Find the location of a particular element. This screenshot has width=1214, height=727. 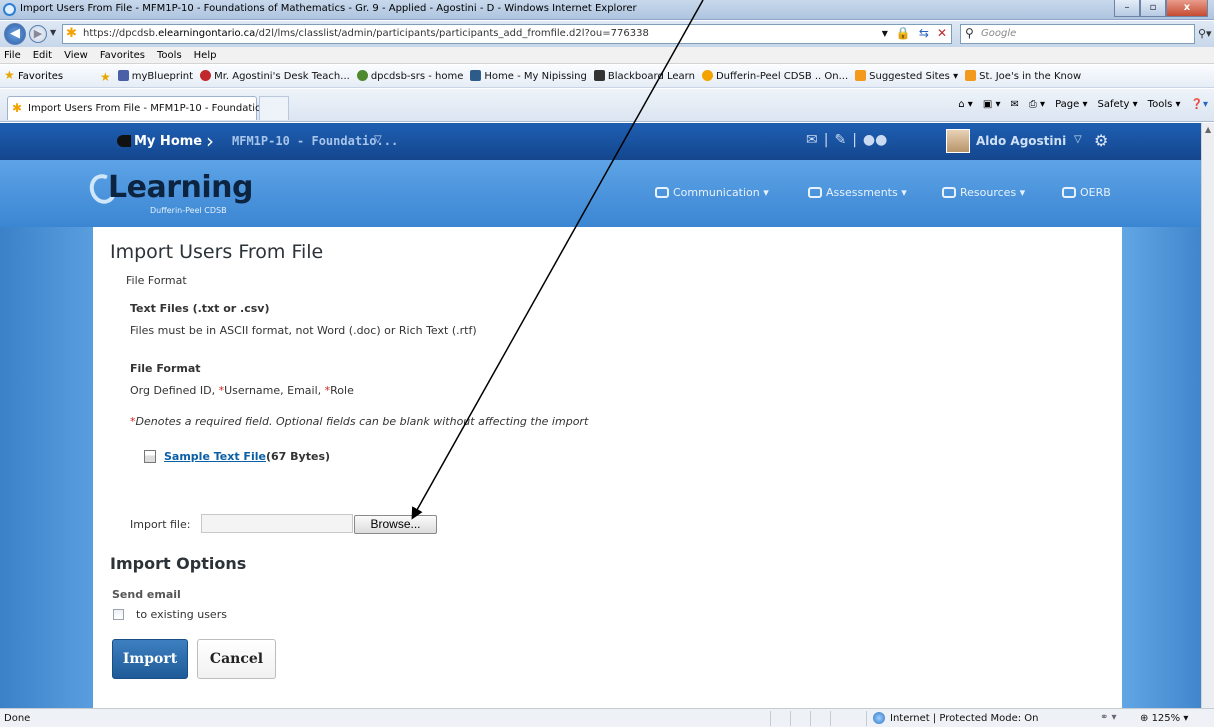

nav-communication: Communication ▾ is located at coordinates (712, 192).